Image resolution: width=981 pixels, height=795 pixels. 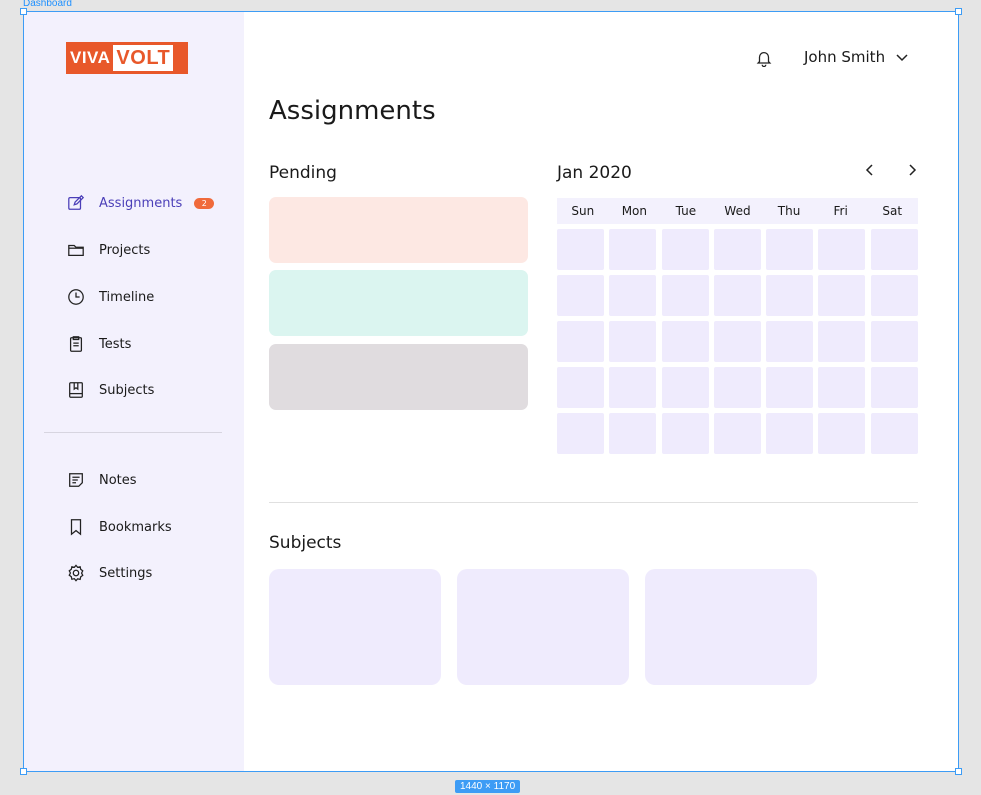 I want to click on vivavolt-logo: VIVA VOLT, so click(x=127, y=58).